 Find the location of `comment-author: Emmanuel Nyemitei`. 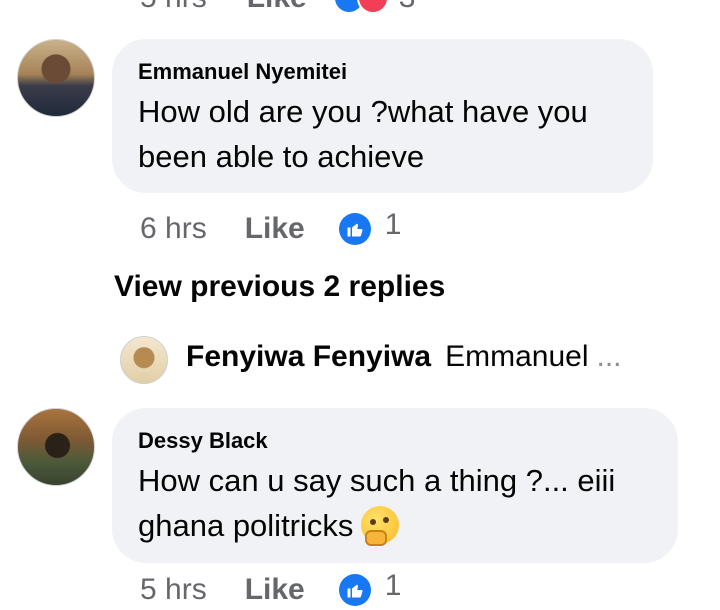

comment-author: Emmanuel Nyemitei is located at coordinates (382, 72).